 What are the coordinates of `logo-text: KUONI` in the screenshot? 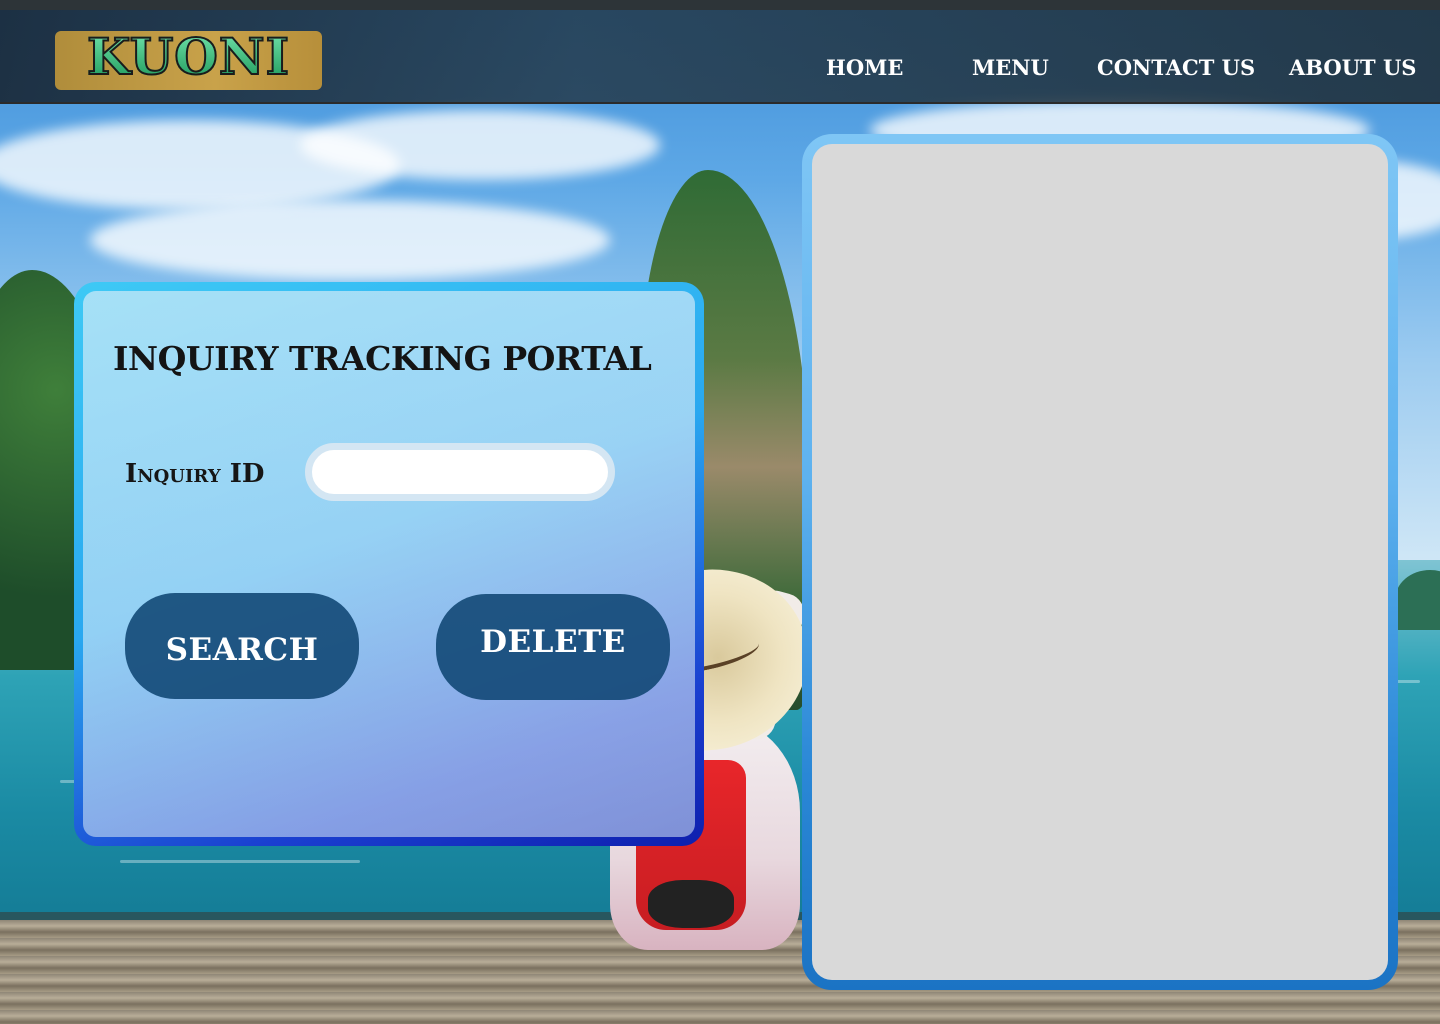 It's located at (188, 56).